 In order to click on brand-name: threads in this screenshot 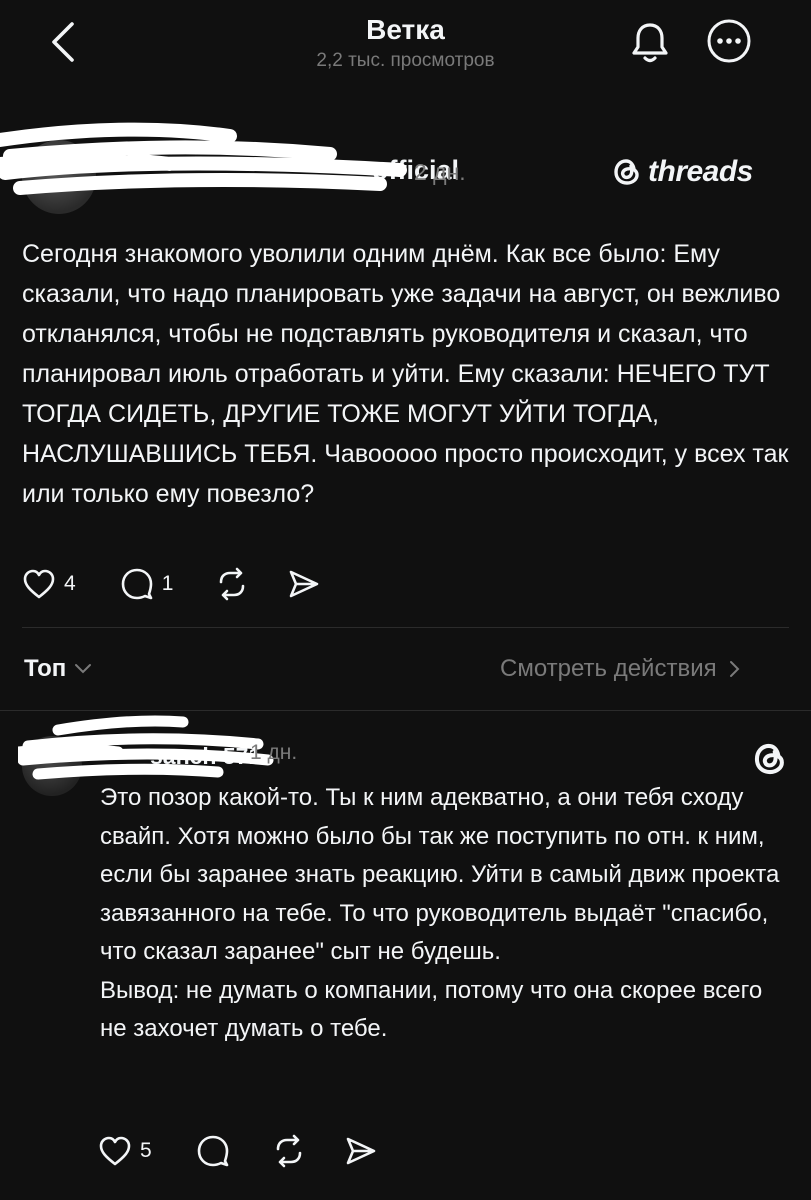, I will do `click(700, 171)`.